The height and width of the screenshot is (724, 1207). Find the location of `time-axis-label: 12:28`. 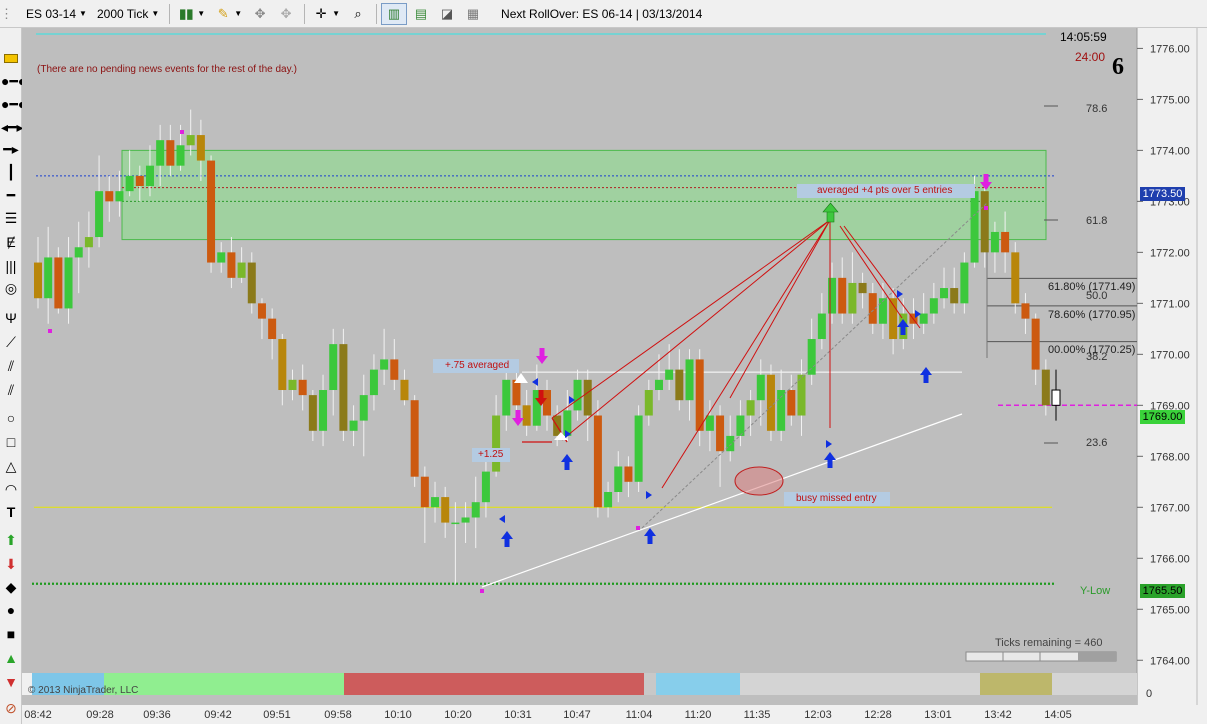

time-axis-label: 12:28 is located at coordinates (878, 715).